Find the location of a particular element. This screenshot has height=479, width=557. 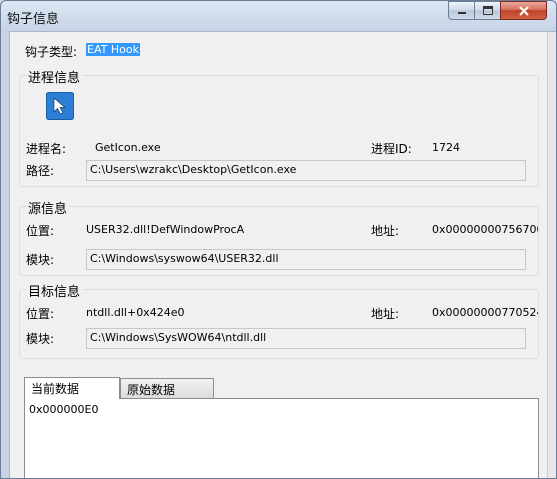

target-address-value: 0x000000007705240 is located at coordinates (485, 312).